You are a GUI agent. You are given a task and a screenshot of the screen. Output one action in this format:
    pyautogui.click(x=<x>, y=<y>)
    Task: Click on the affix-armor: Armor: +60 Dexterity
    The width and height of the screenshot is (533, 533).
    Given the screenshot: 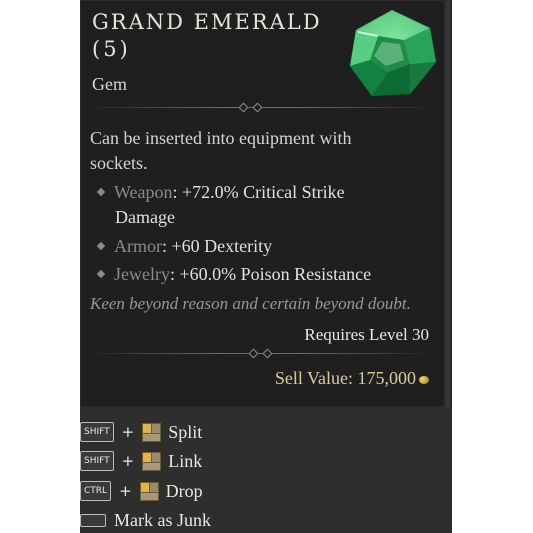 What is the action you would take?
    pyautogui.click(x=259, y=246)
    